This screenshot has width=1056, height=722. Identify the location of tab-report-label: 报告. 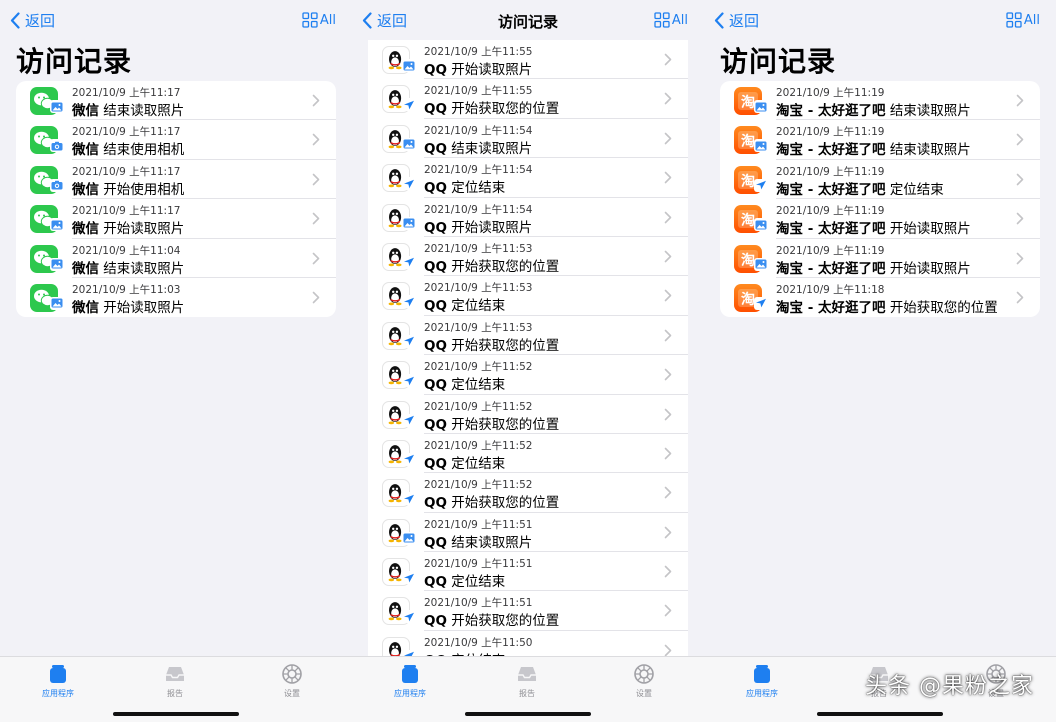
(527, 693).